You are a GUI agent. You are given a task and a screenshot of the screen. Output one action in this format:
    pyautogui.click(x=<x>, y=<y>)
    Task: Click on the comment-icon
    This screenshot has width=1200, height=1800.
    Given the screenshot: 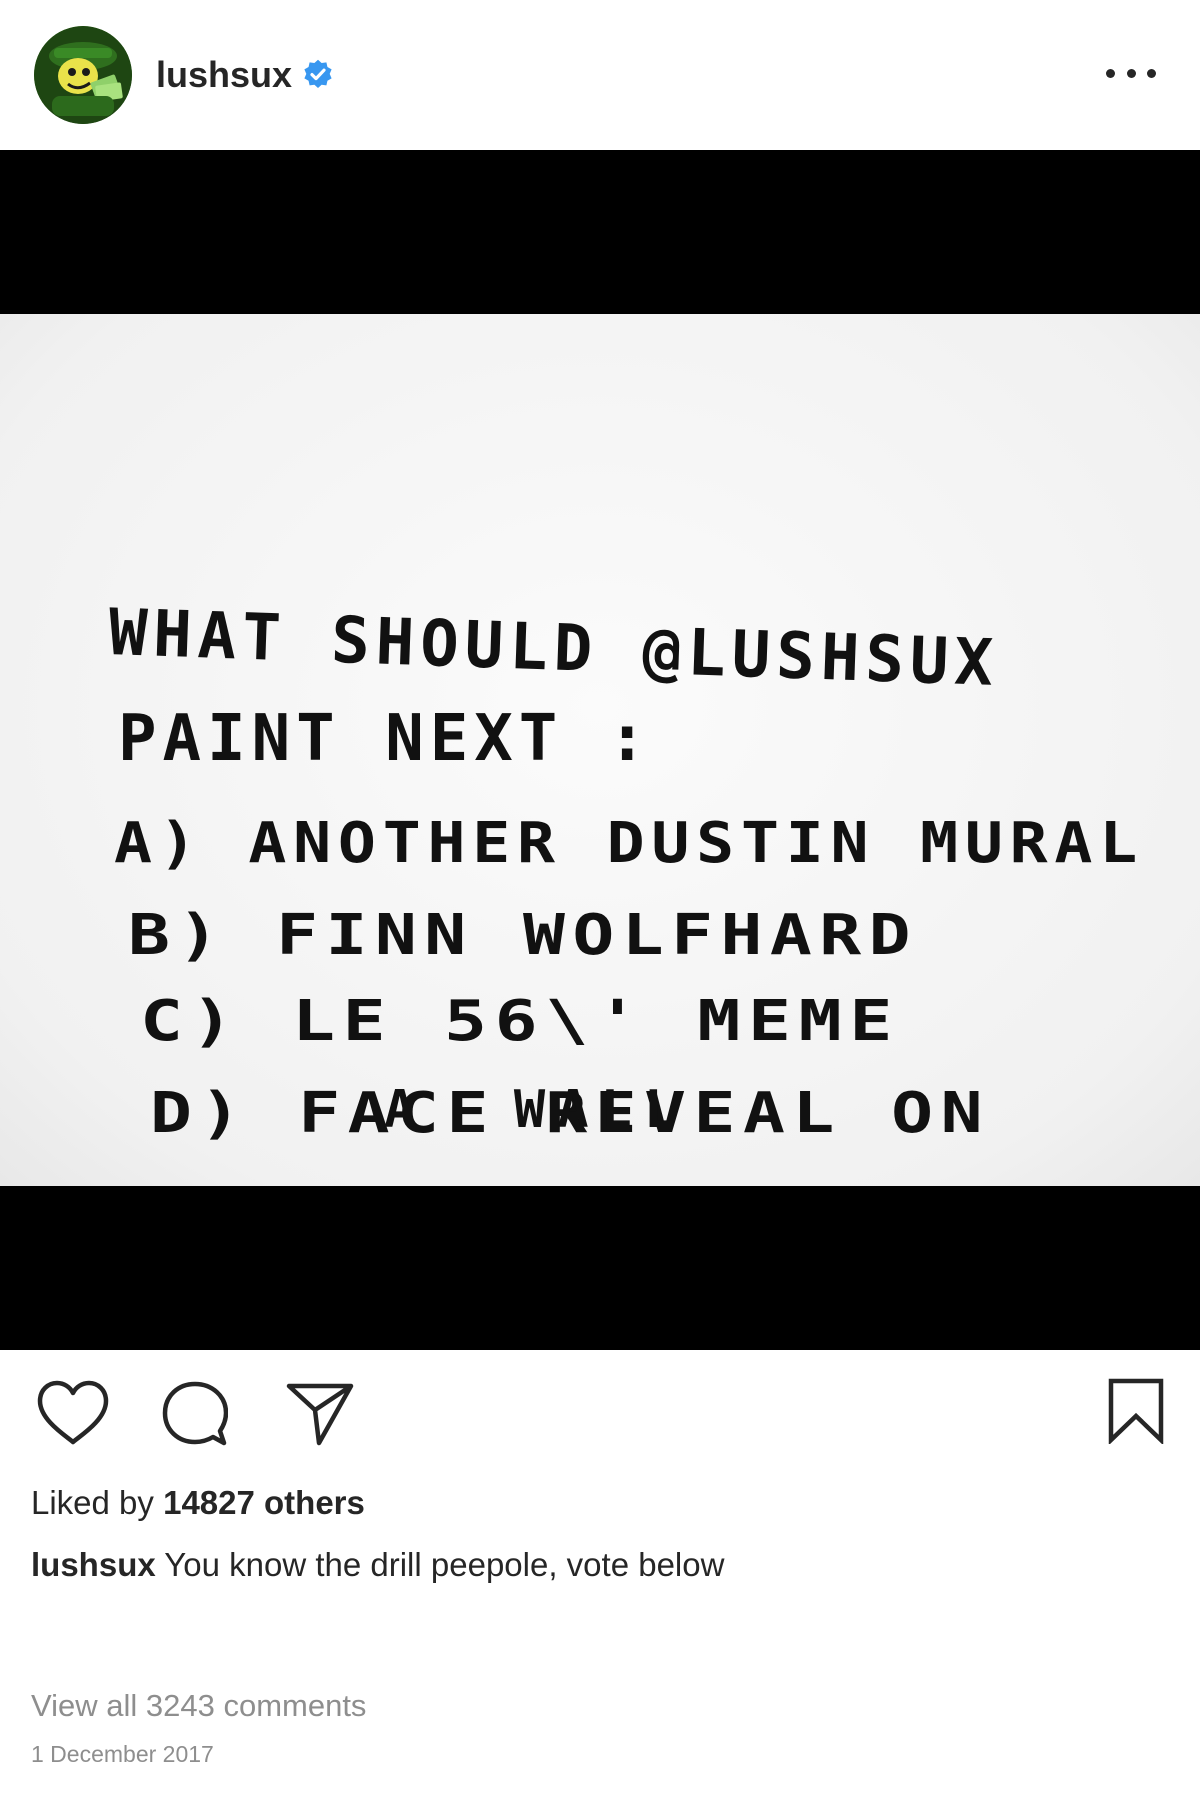 What is the action you would take?
    pyautogui.click(x=195, y=1413)
    